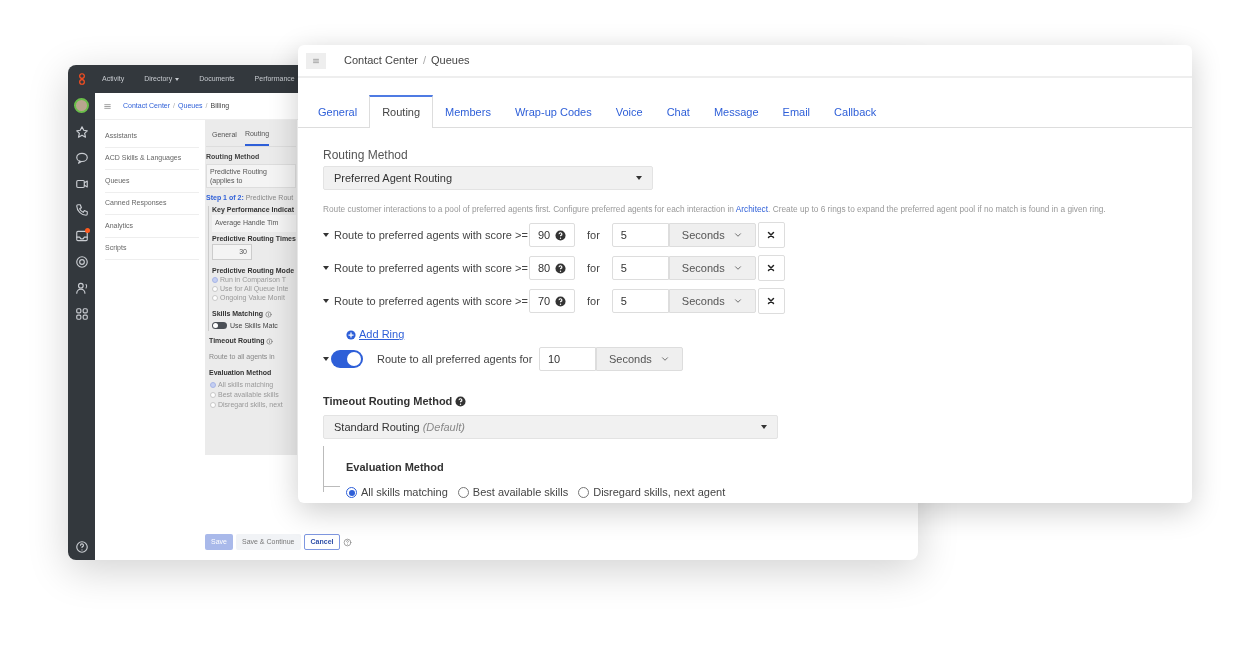 The image size is (1260, 651). What do you see at coordinates (455, 359) in the screenshot?
I see `toggle-label: Route to all preferred agents for` at bounding box center [455, 359].